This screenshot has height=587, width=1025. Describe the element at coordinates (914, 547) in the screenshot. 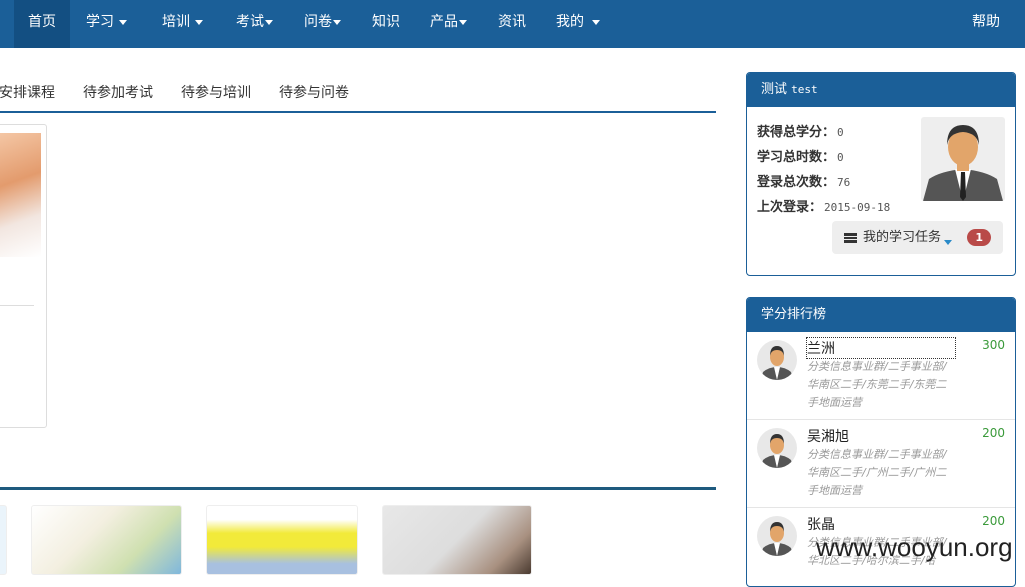

I see `watermark: www.wooyun.org` at that location.